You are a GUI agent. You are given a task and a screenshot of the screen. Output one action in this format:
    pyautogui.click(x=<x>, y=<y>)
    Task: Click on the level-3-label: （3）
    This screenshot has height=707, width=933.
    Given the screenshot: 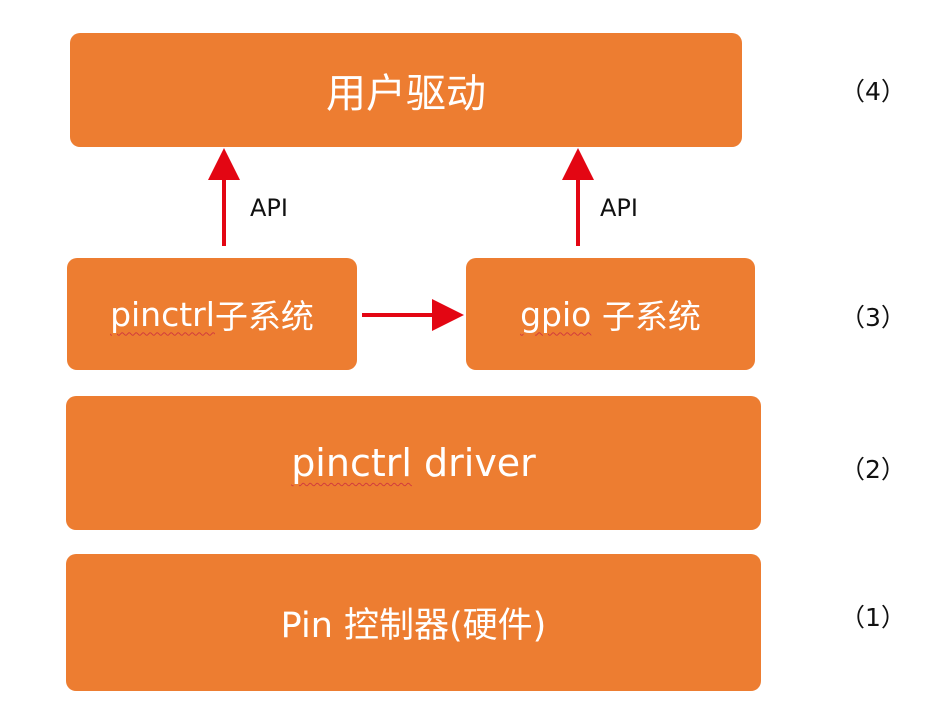 What is the action you would take?
    pyautogui.click(x=873, y=317)
    